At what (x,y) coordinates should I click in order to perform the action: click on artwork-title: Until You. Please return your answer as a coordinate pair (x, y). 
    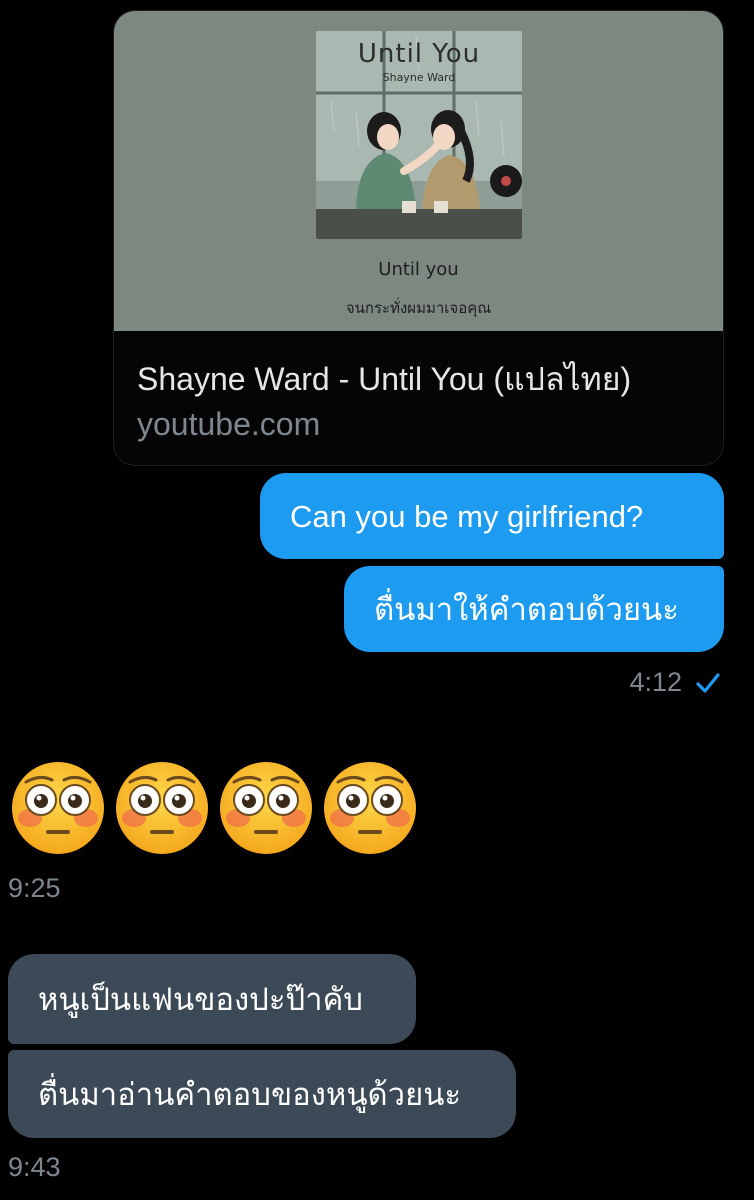
    Looking at the image, I should click on (419, 54).